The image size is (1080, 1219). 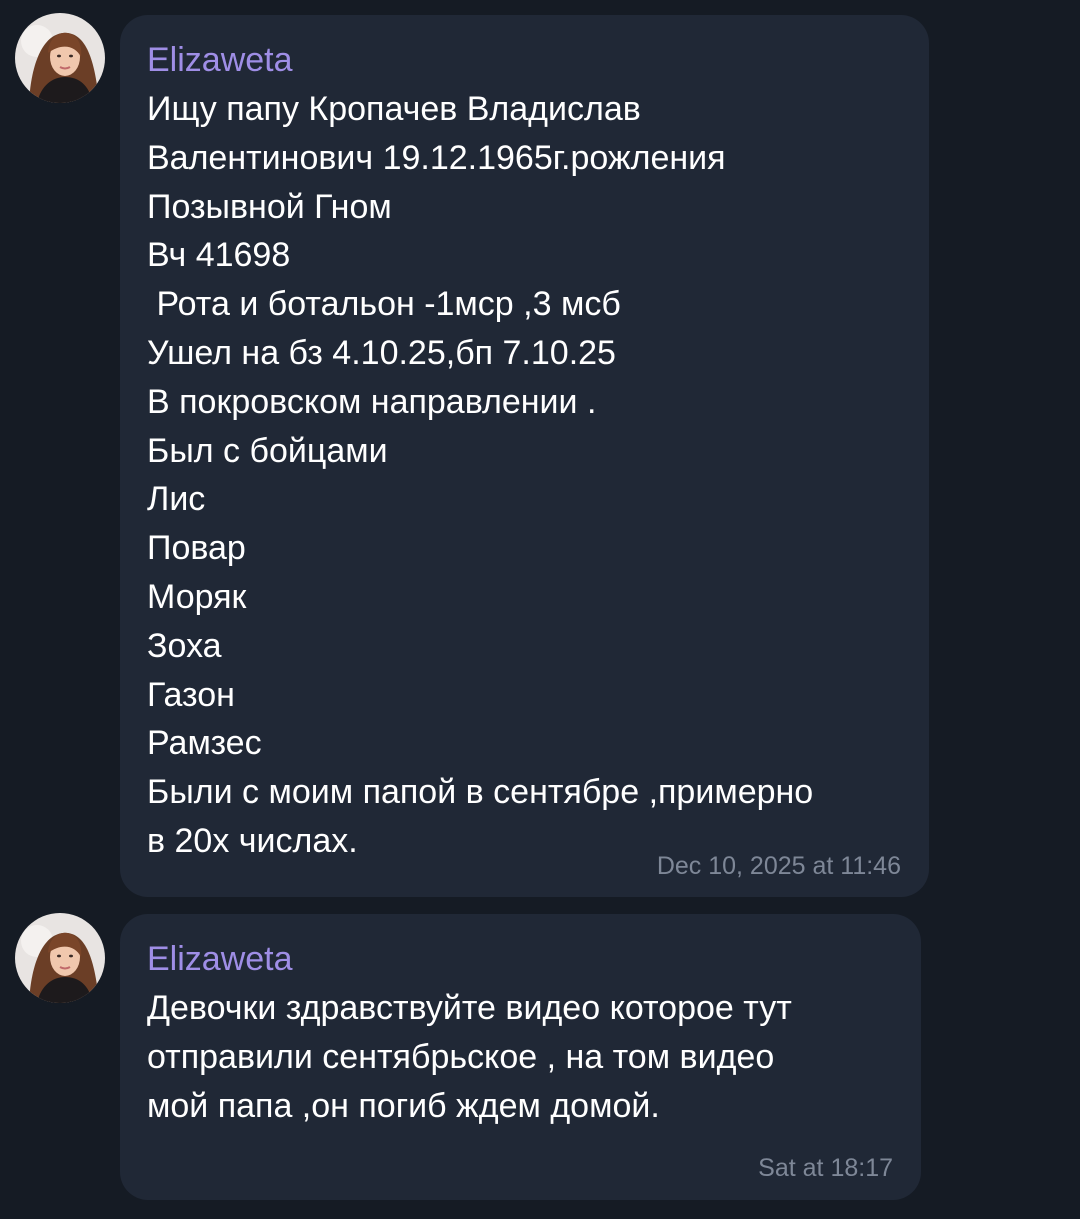 I want to click on message-line: Был с бойцами, so click(x=267, y=450).